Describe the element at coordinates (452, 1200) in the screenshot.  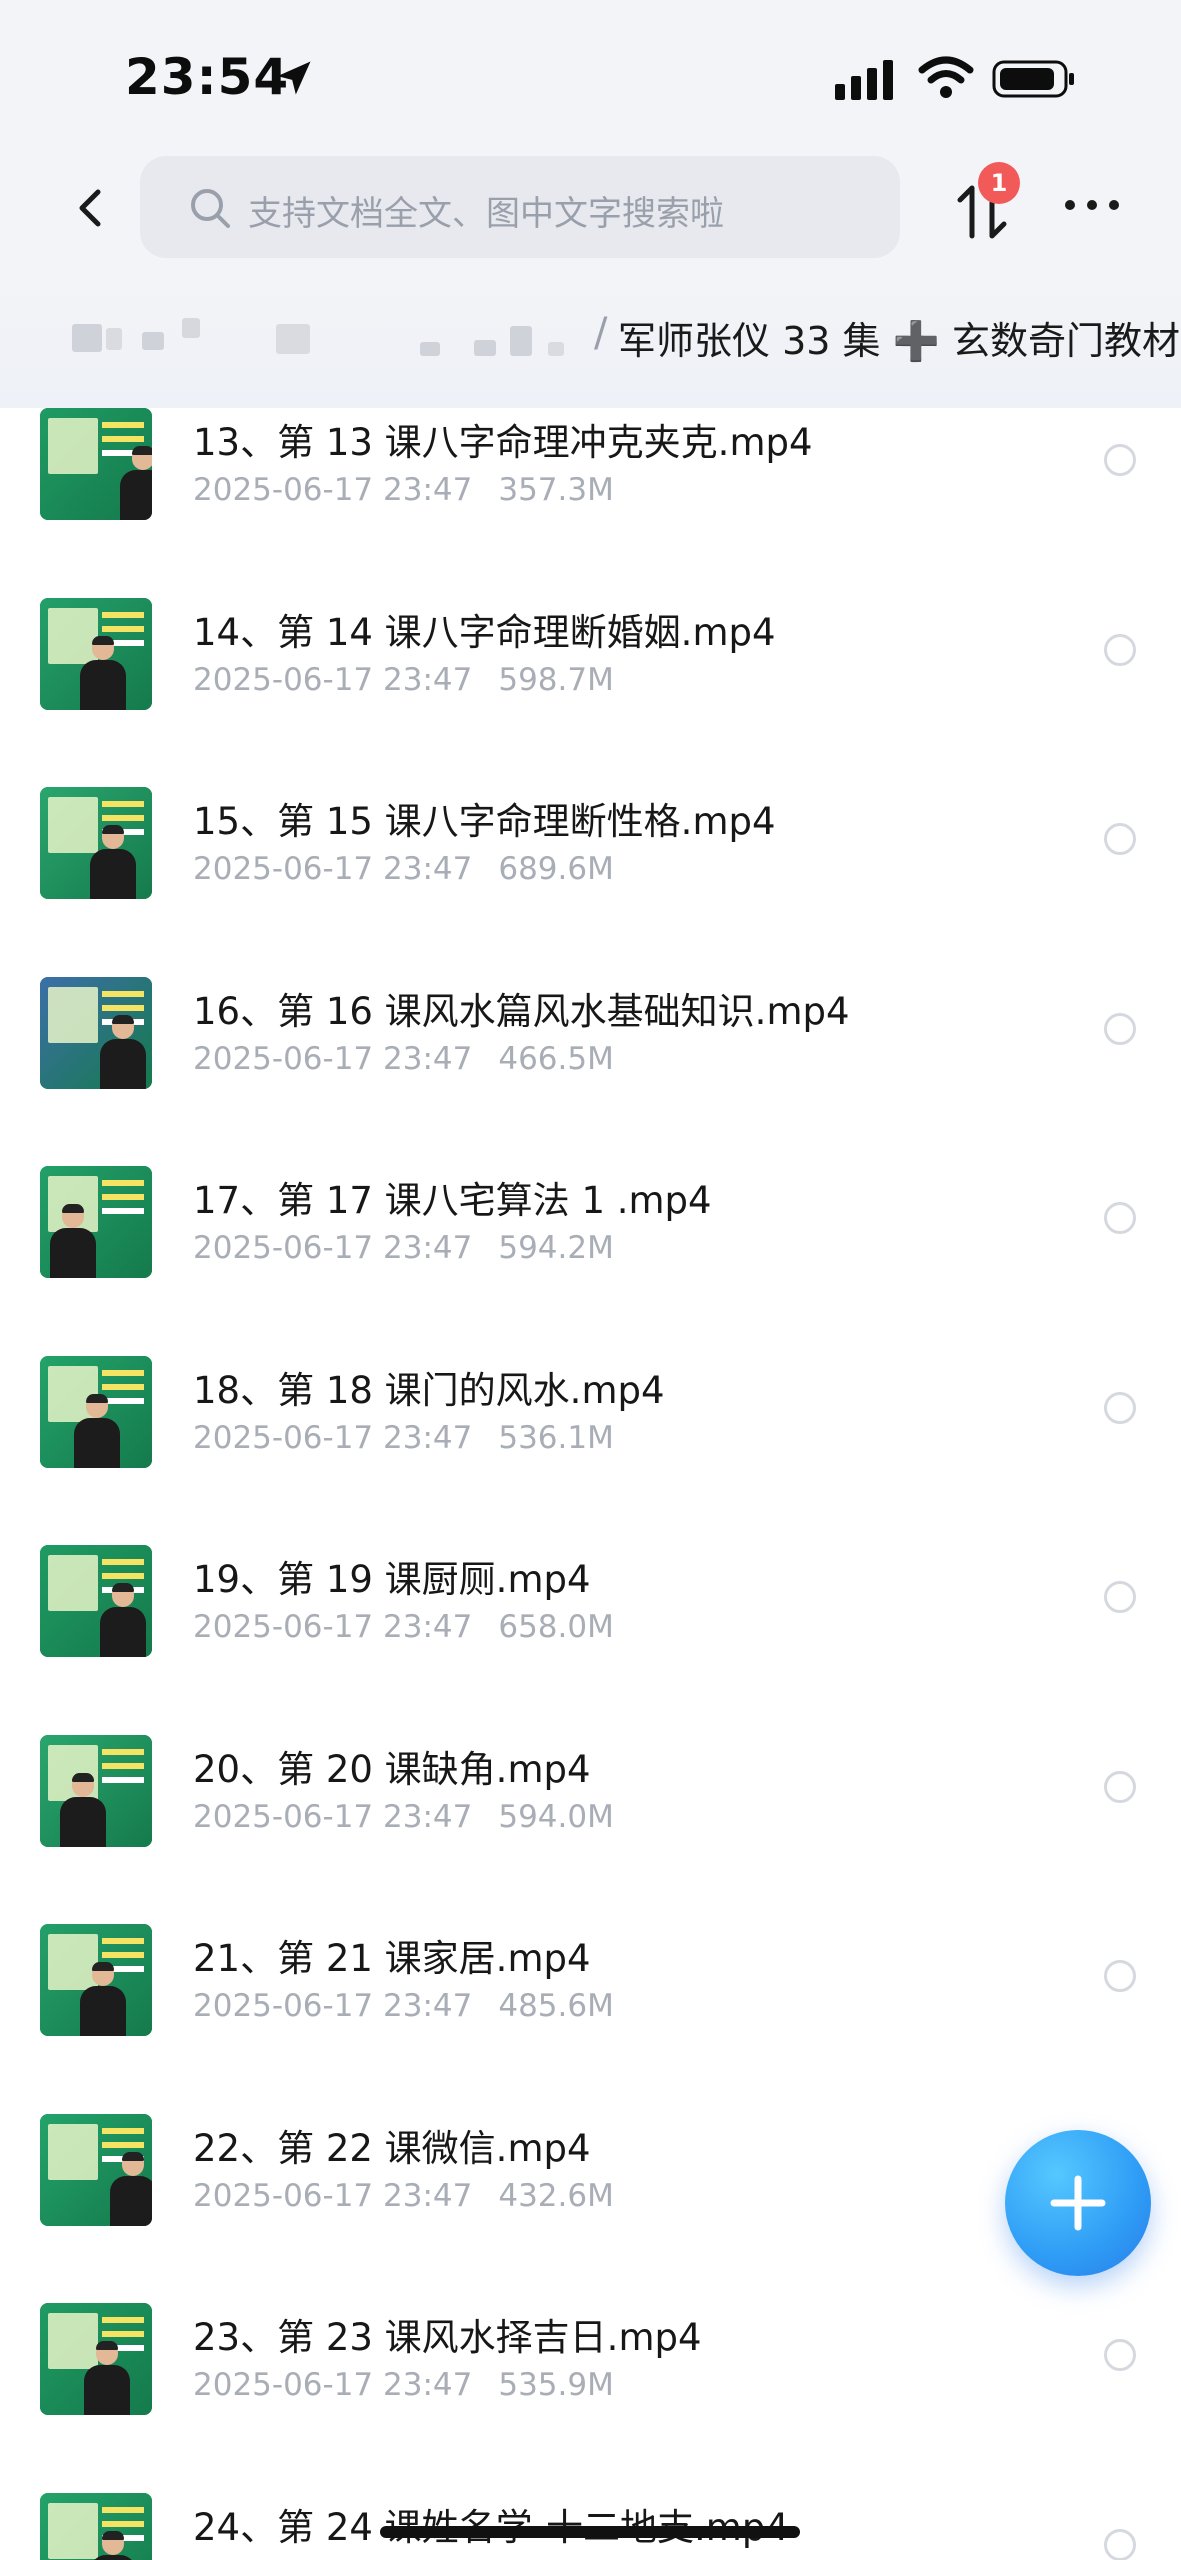
I see `file-name: 17、第 17 课八宅算法 1 .mp4` at that location.